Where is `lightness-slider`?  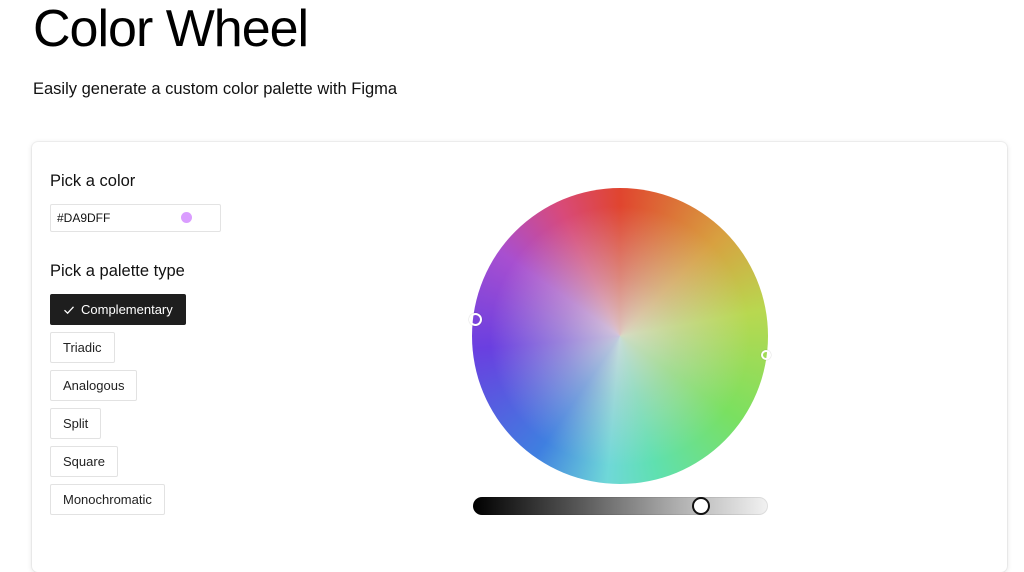 lightness-slider is located at coordinates (620, 506).